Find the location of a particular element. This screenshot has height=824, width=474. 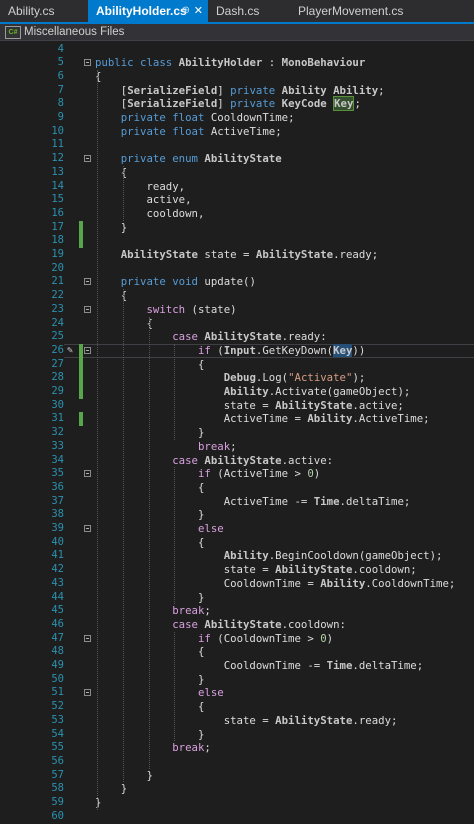

code-line: 29 Ability.Activate(gameObject); is located at coordinates (237, 392).